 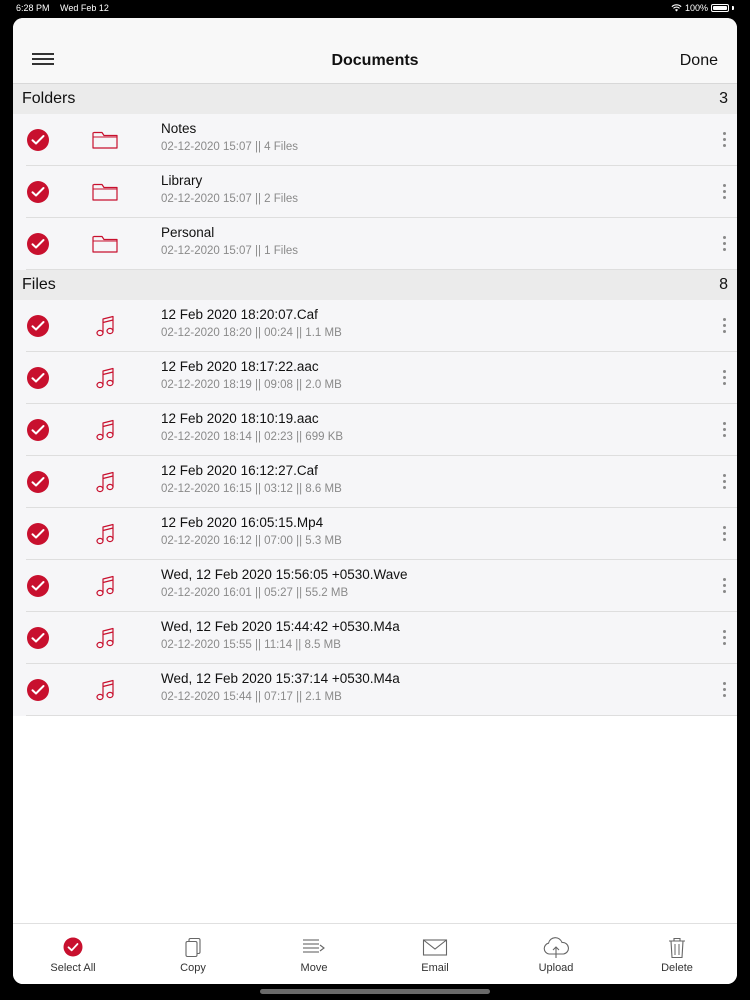 What do you see at coordinates (677, 968) in the screenshot?
I see `delete-label: Delete` at bounding box center [677, 968].